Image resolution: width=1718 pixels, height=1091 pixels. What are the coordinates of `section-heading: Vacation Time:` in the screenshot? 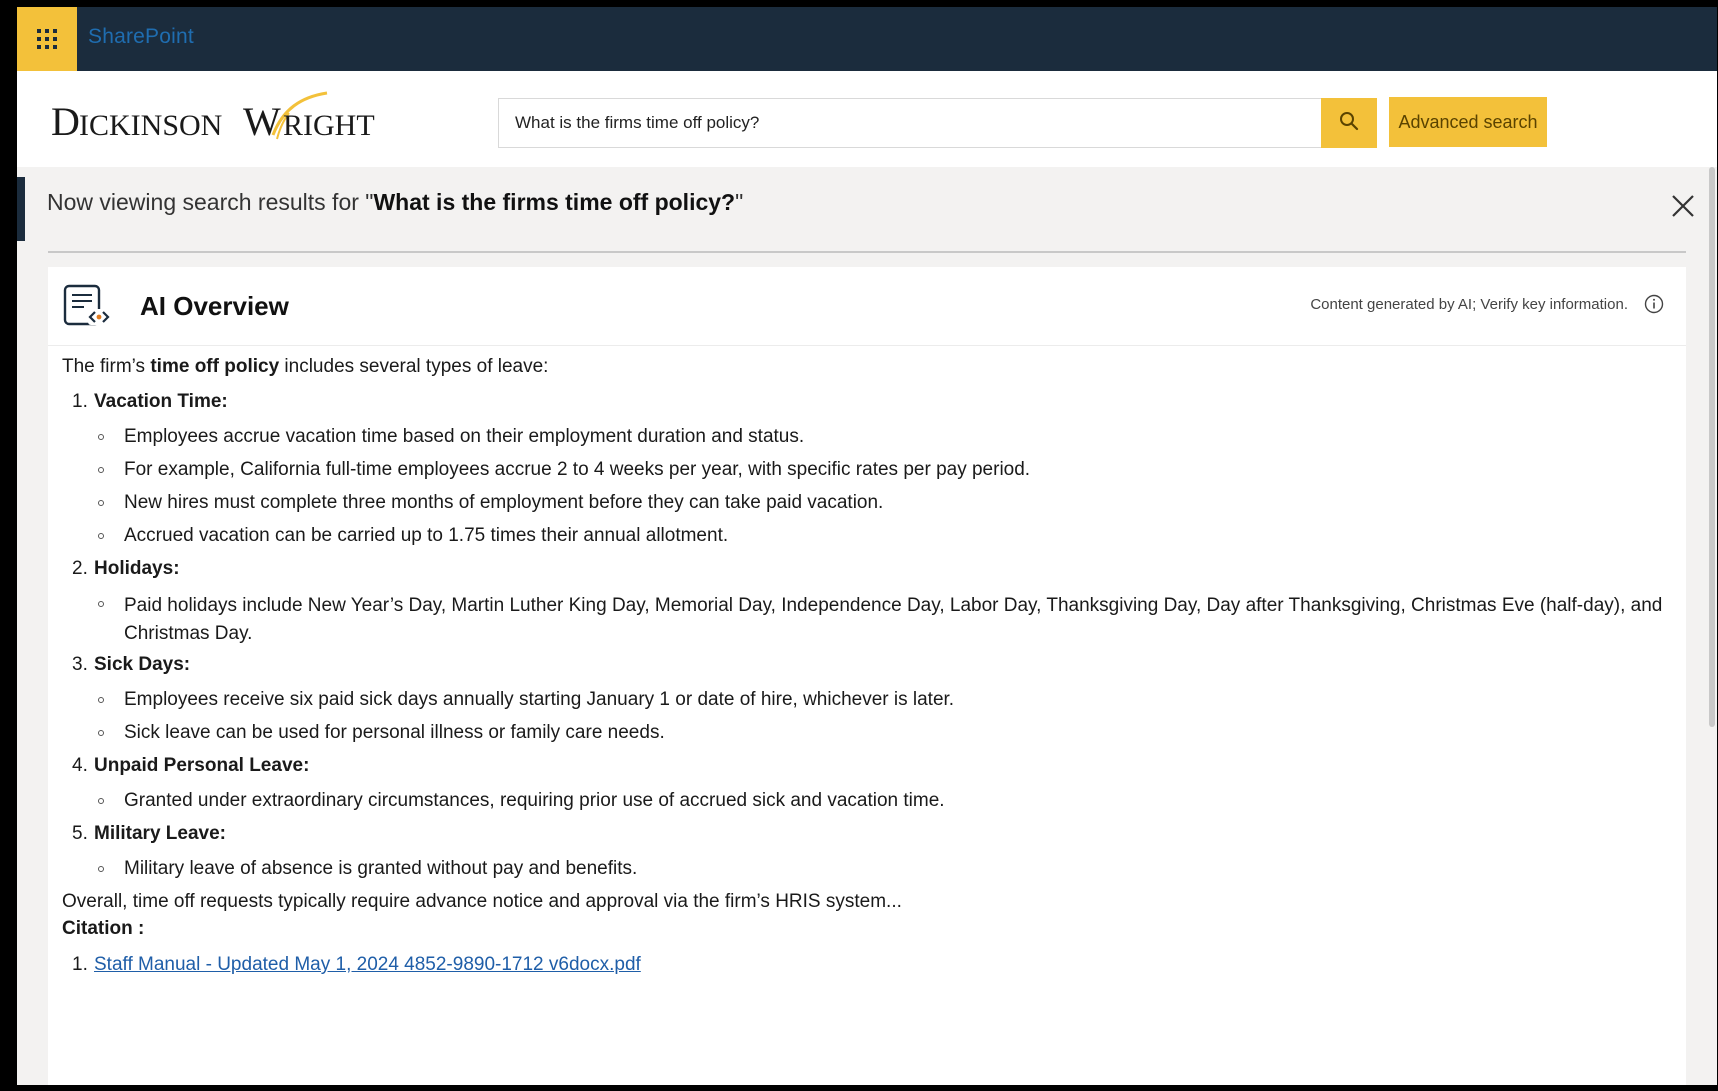 It's located at (161, 401).